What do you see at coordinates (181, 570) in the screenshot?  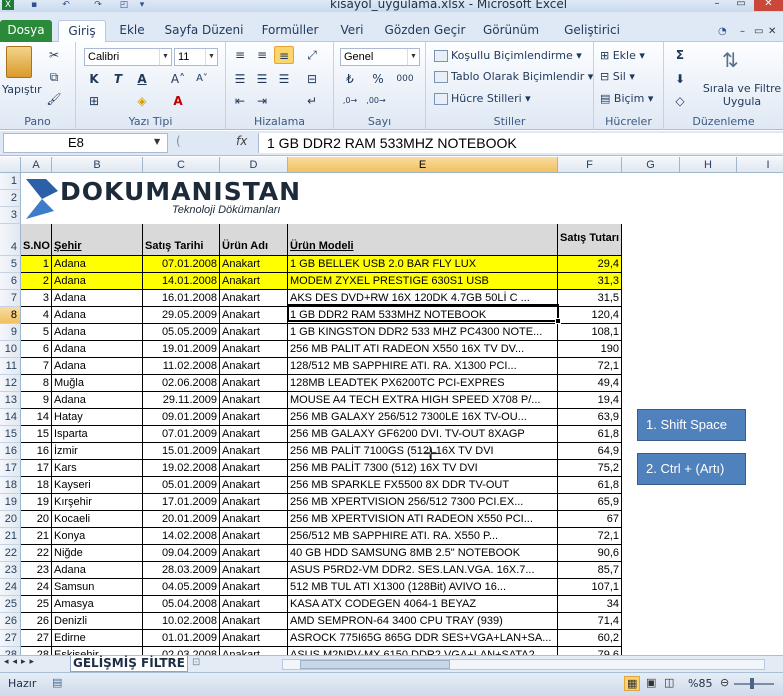 I see `cell-date: 28.03.2009` at bounding box center [181, 570].